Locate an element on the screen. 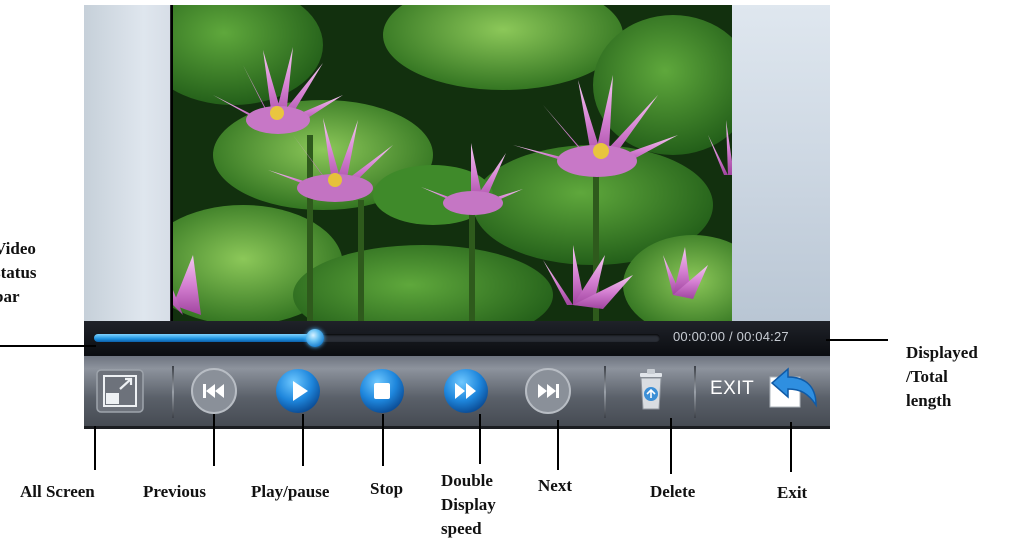 The image size is (1018, 547). delete-button is located at coordinates (651, 391).